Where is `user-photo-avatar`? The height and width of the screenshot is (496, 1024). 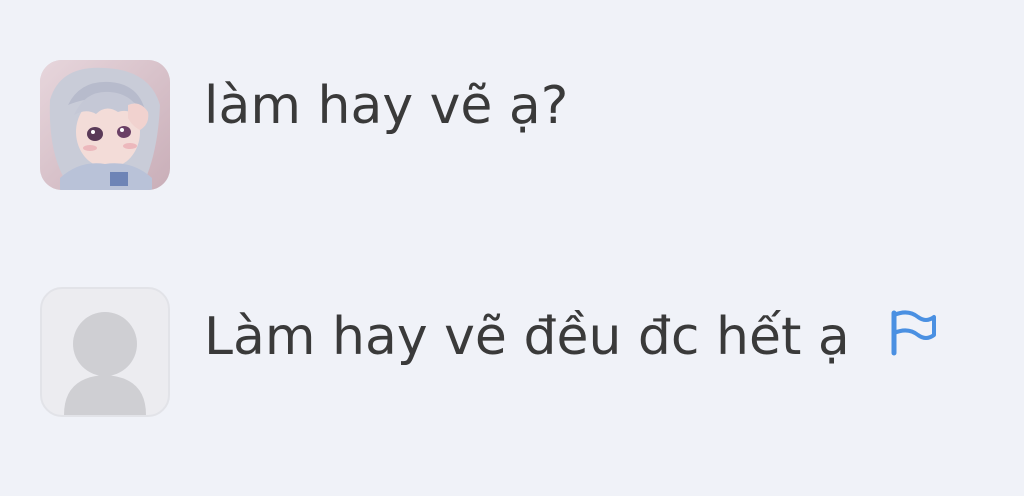
user-photo-avatar is located at coordinates (105, 125).